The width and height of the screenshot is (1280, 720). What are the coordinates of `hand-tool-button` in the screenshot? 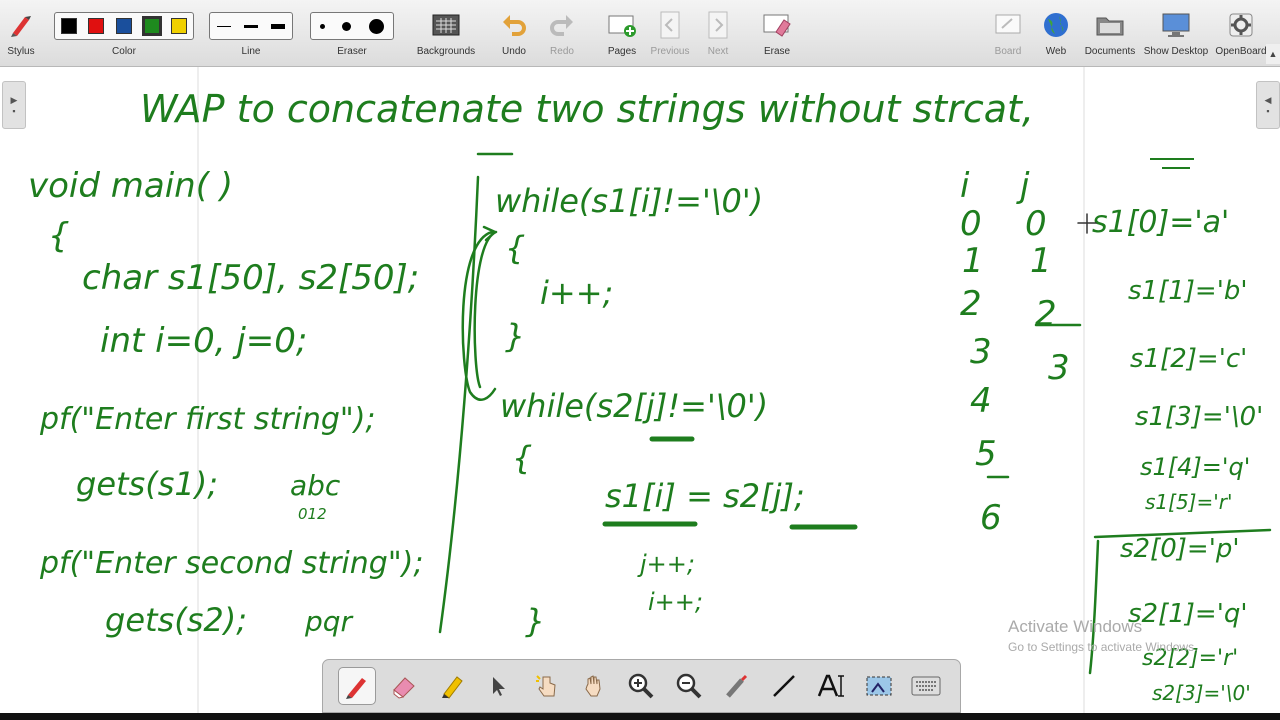 It's located at (594, 686).